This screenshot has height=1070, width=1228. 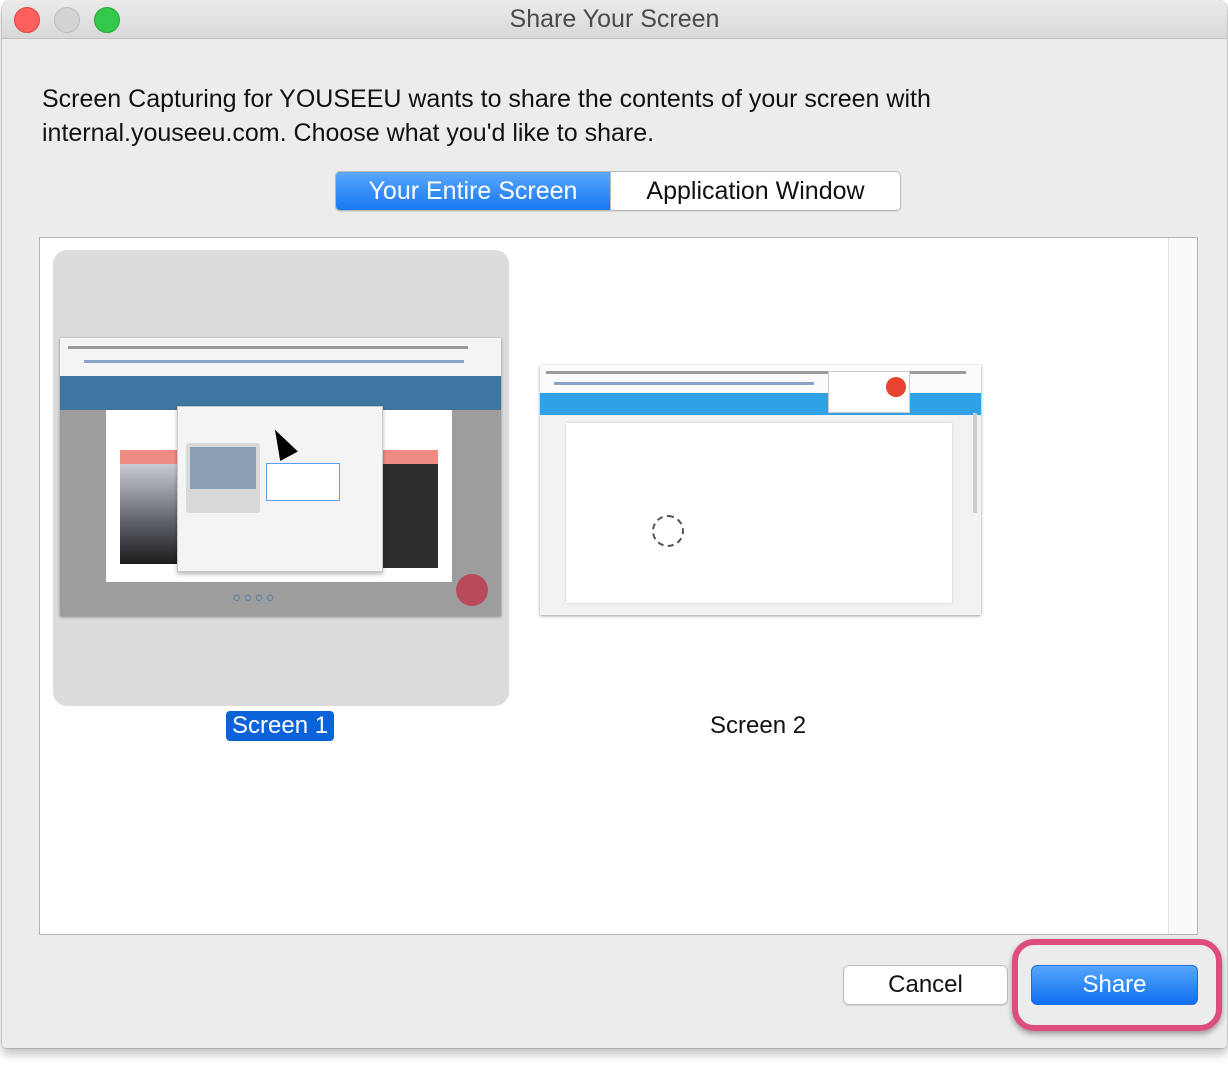 What do you see at coordinates (755, 191) in the screenshot?
I see `tab-application-window: Application Window` at bounding box center [755, 191].